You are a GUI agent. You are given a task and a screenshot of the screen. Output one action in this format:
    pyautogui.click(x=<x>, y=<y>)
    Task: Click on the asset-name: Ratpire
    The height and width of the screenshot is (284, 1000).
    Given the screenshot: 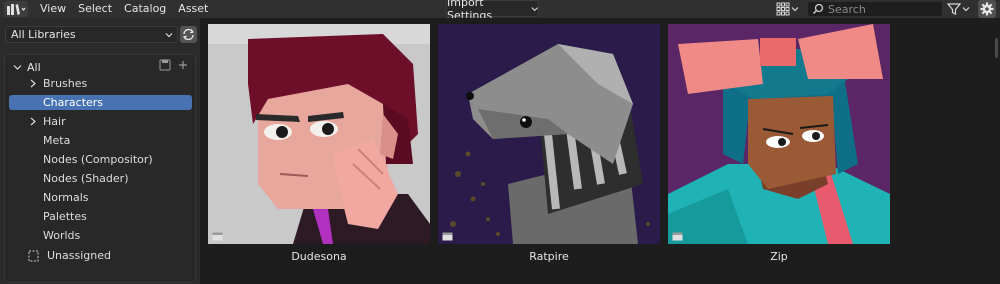 What is the action you would take?
    pyautogui.click(x=549, y=256)
    